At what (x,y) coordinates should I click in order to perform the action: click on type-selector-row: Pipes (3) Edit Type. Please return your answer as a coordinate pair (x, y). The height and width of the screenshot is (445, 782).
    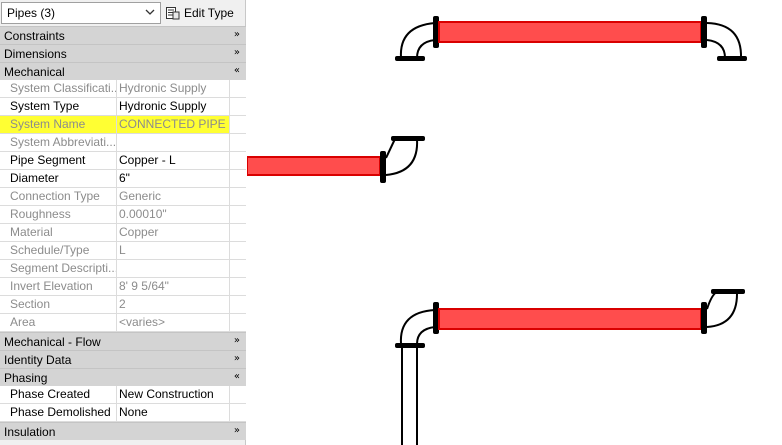
    Looking at the image, I should click on (123, 13).